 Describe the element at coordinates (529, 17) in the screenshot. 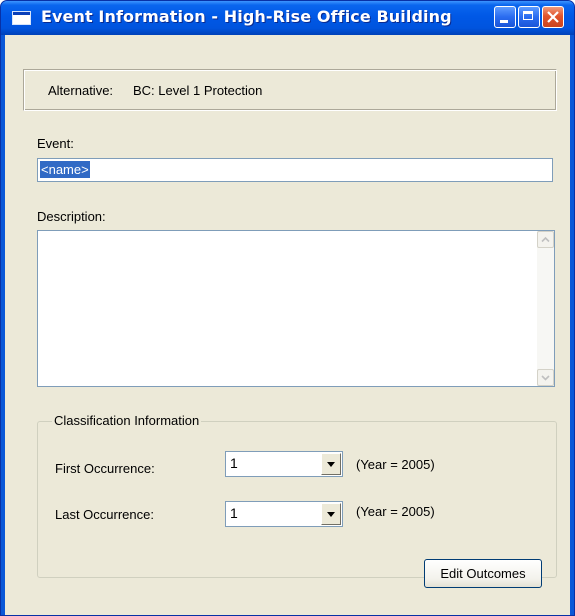

I see `maximize-icon` at that location.